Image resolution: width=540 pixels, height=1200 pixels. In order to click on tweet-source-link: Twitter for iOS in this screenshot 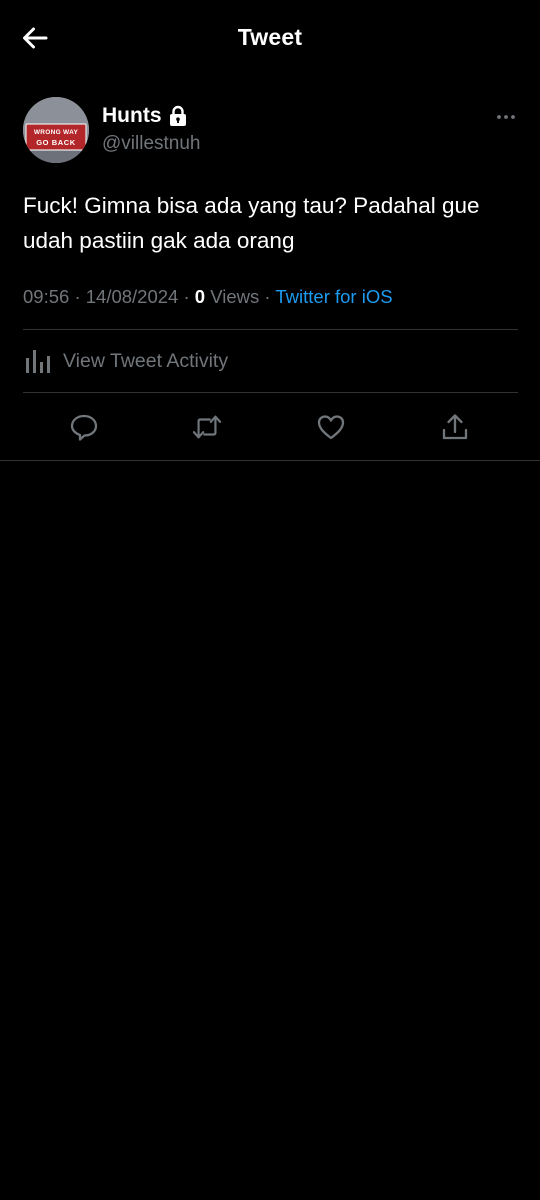, I will do `click(333, 296)`.